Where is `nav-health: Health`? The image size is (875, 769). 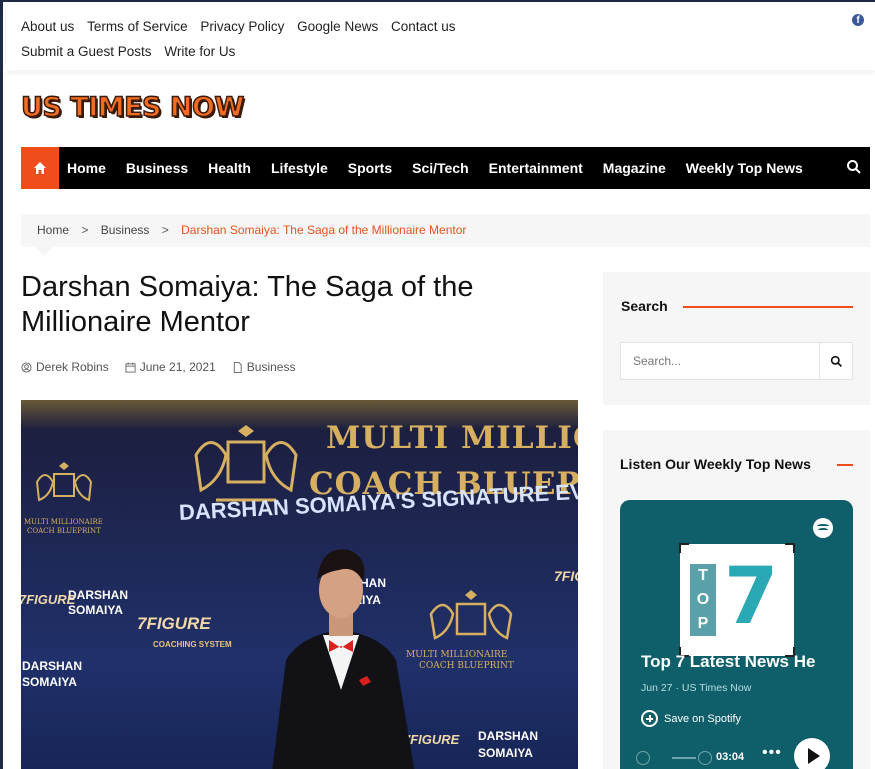 nav-health: Health is located at coordinates (229, 168).